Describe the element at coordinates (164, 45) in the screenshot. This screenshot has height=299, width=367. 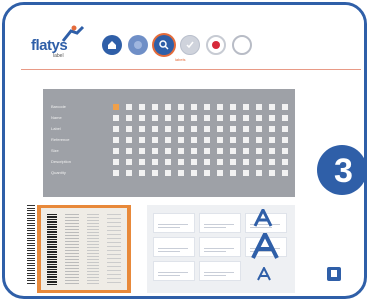
I see `search-button` at that location.